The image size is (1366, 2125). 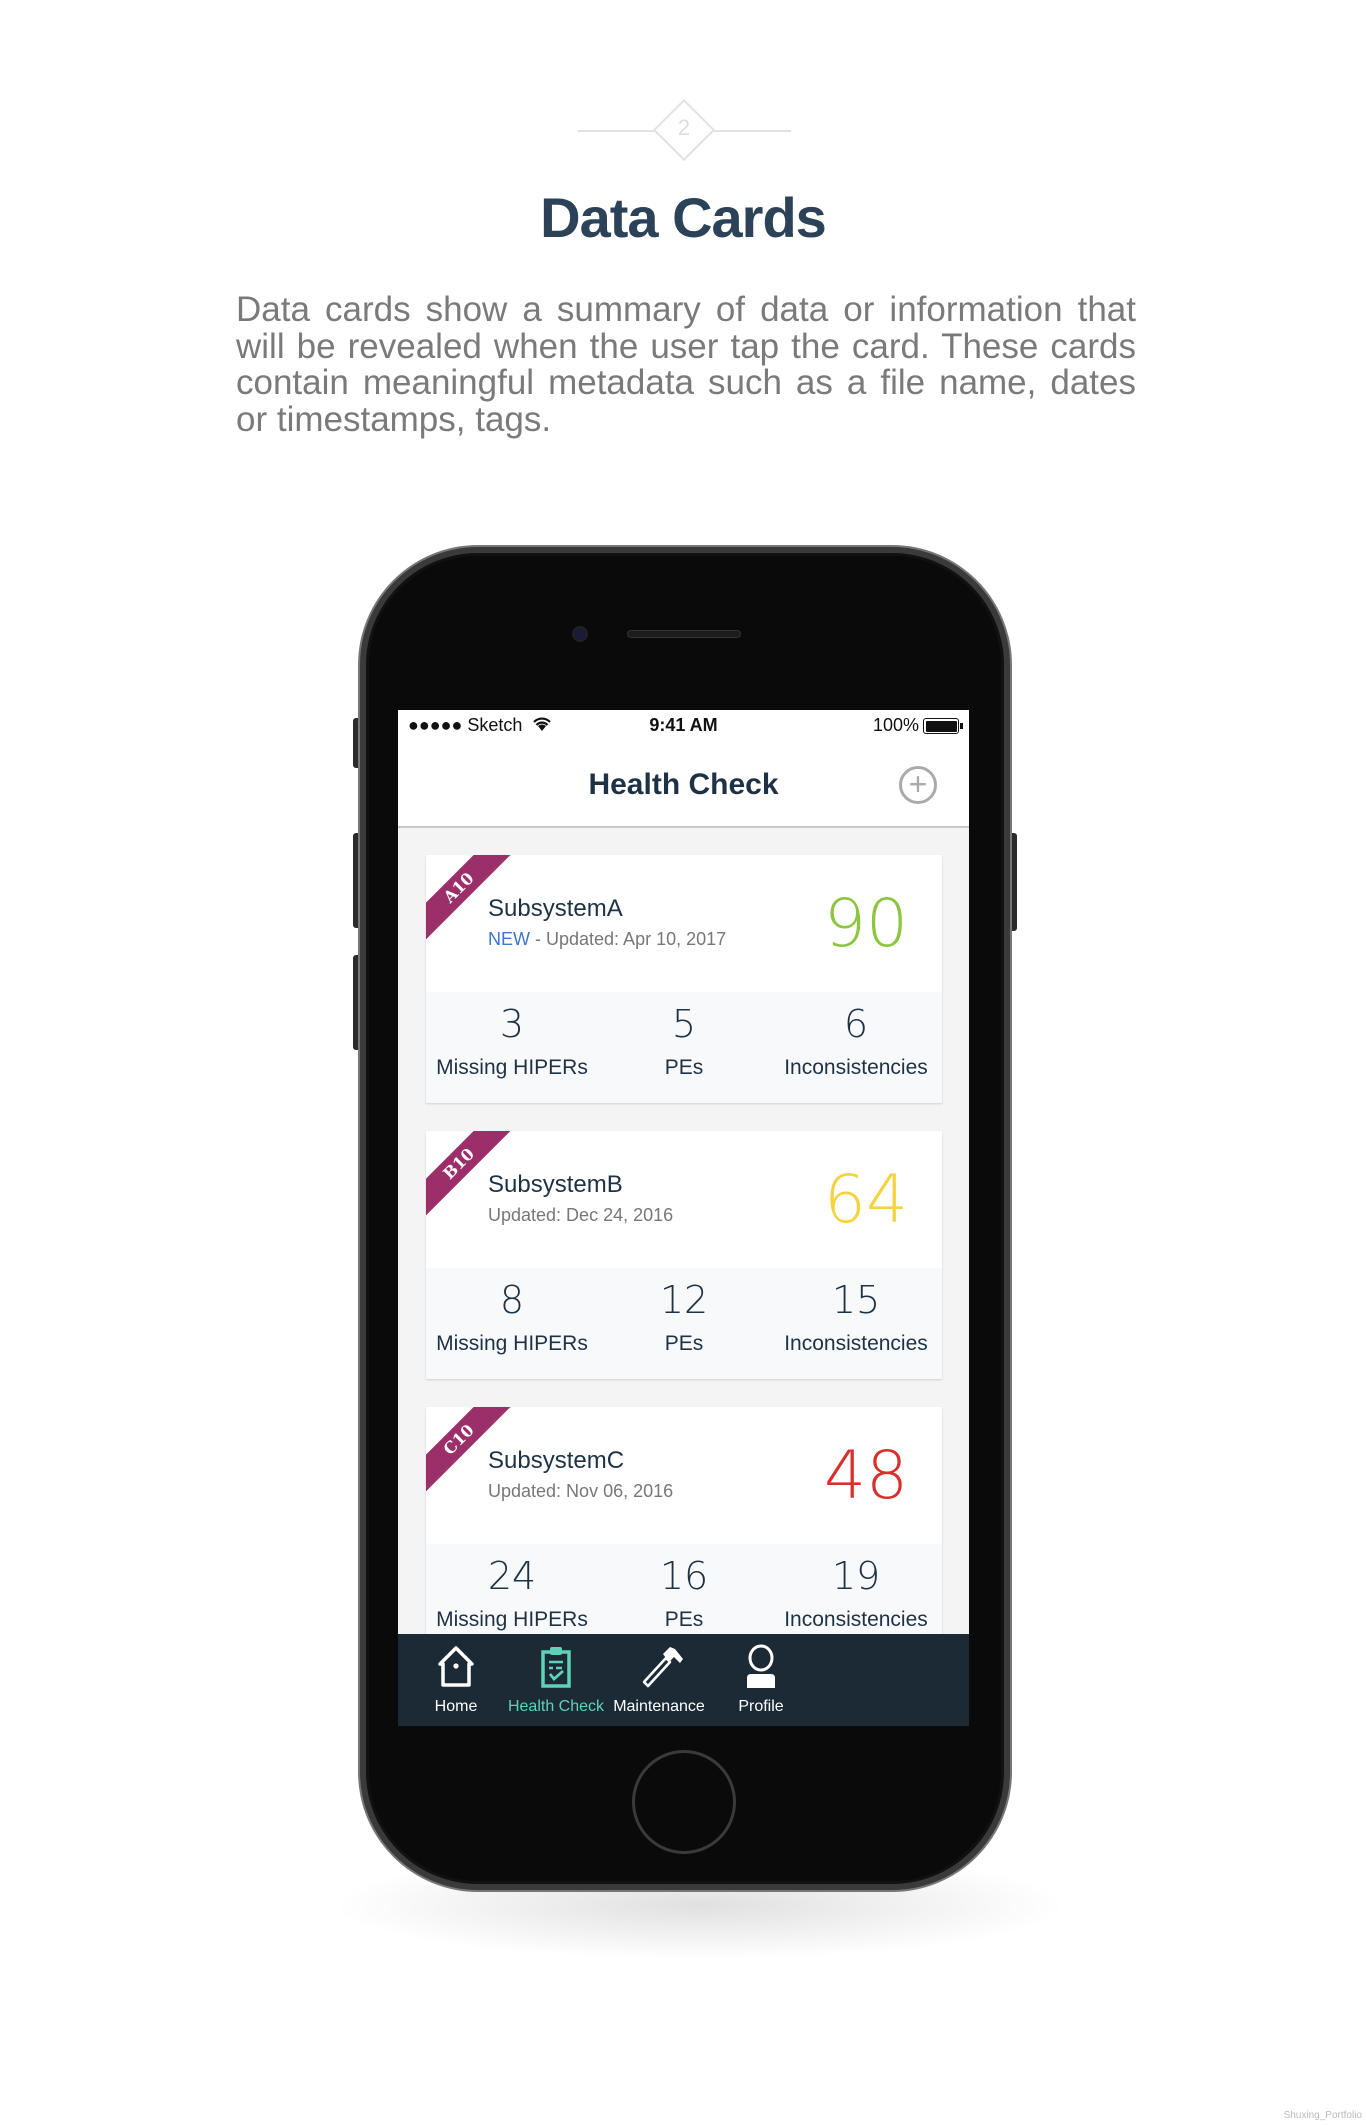 I want to click on home-icon, so click(x=456, y=1666).